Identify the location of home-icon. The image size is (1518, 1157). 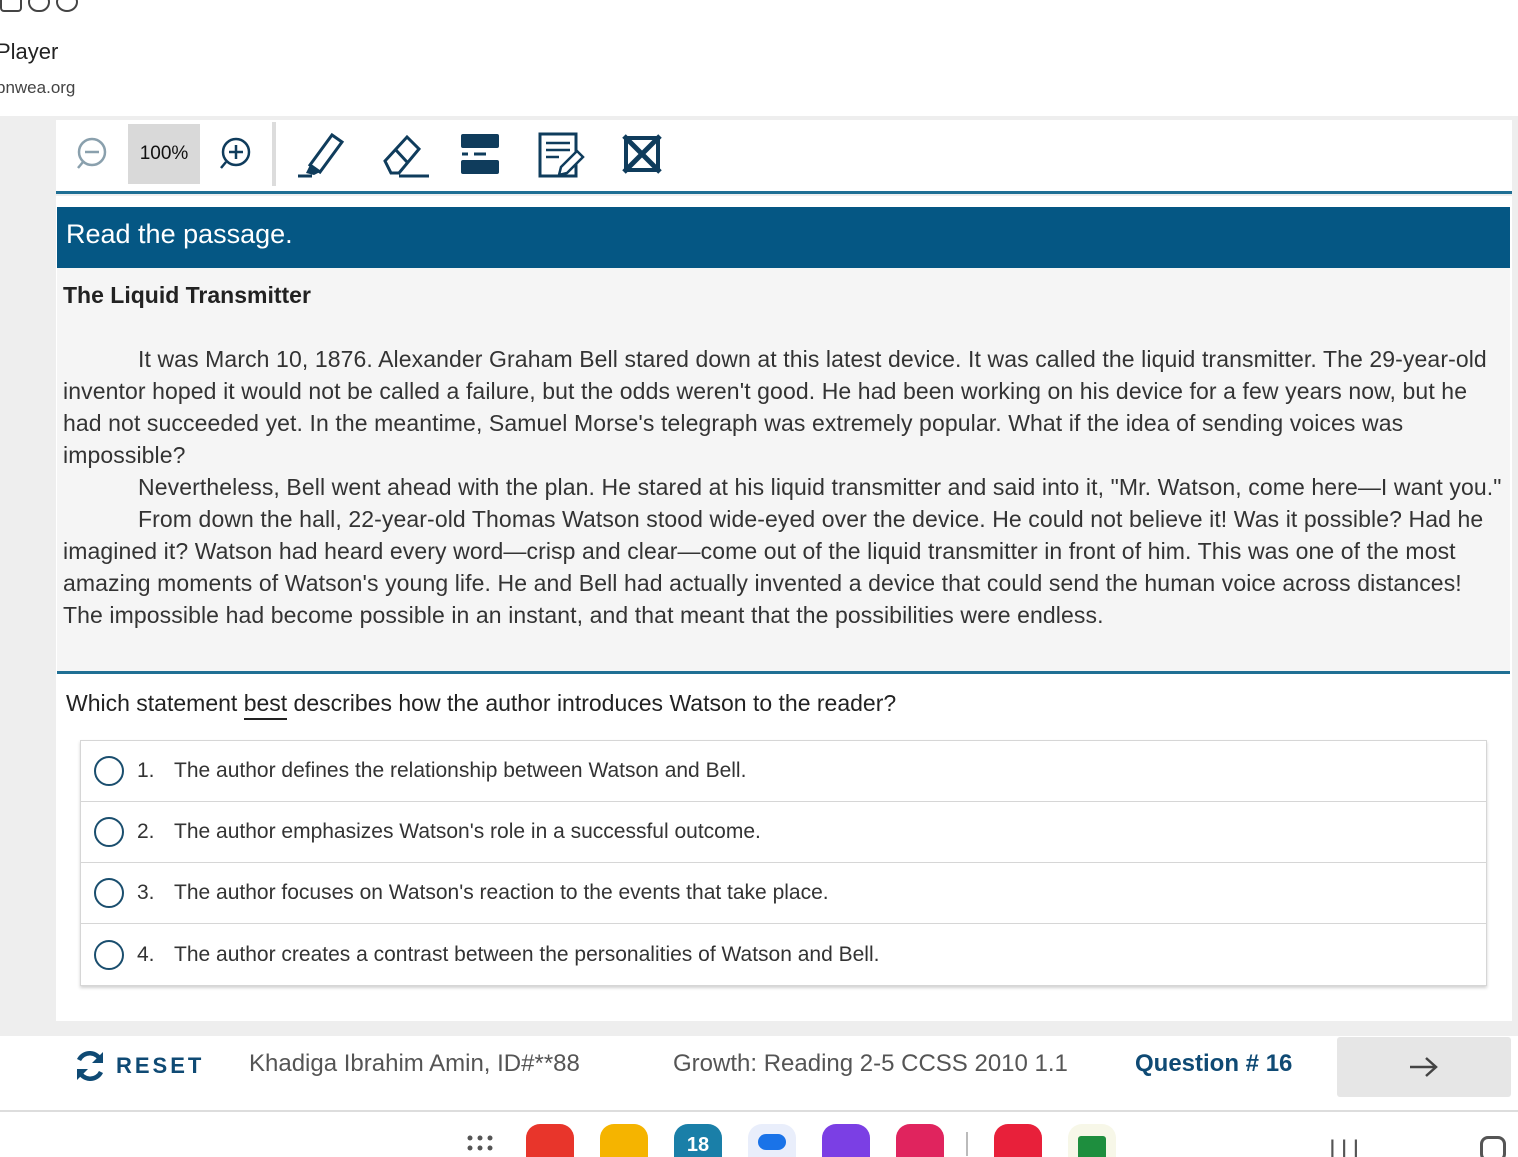
(1493, 1146).